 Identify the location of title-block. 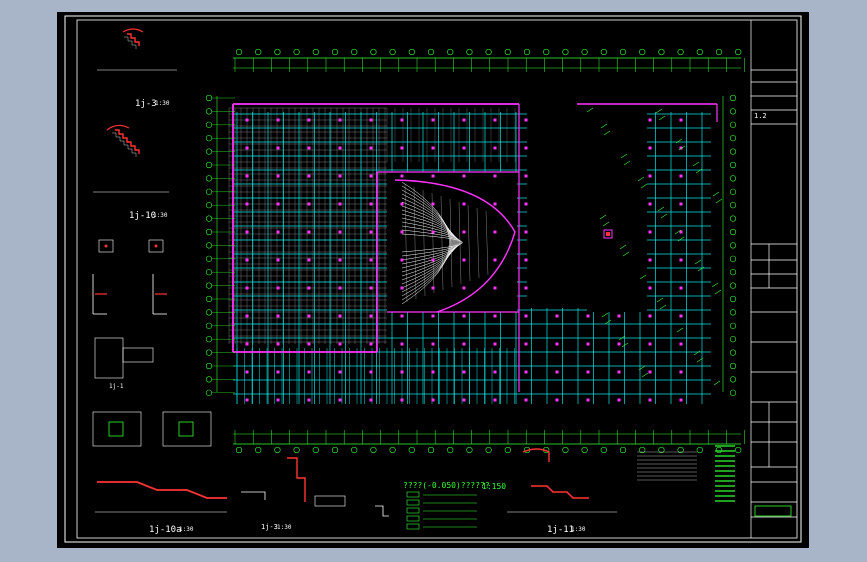
(773, 279).